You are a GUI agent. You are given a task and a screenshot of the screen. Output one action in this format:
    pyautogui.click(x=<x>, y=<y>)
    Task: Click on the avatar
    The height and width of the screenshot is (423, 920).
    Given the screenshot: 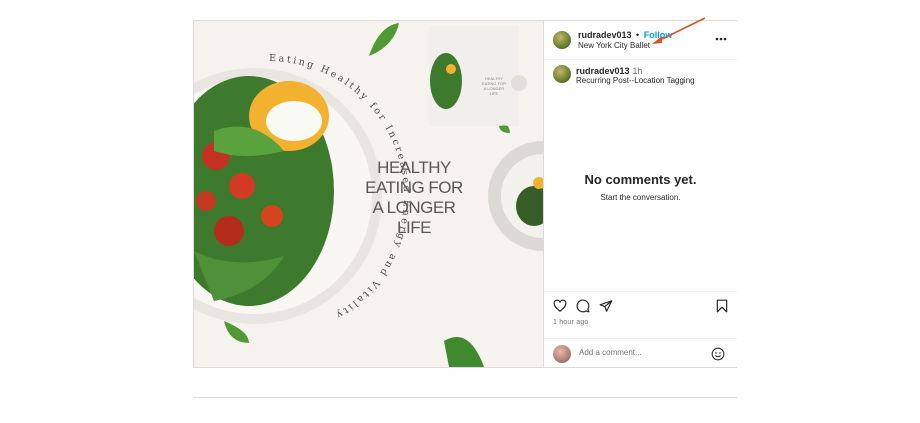 What is the action you would take?
    pyautogui.click(x=562, y=40)
    